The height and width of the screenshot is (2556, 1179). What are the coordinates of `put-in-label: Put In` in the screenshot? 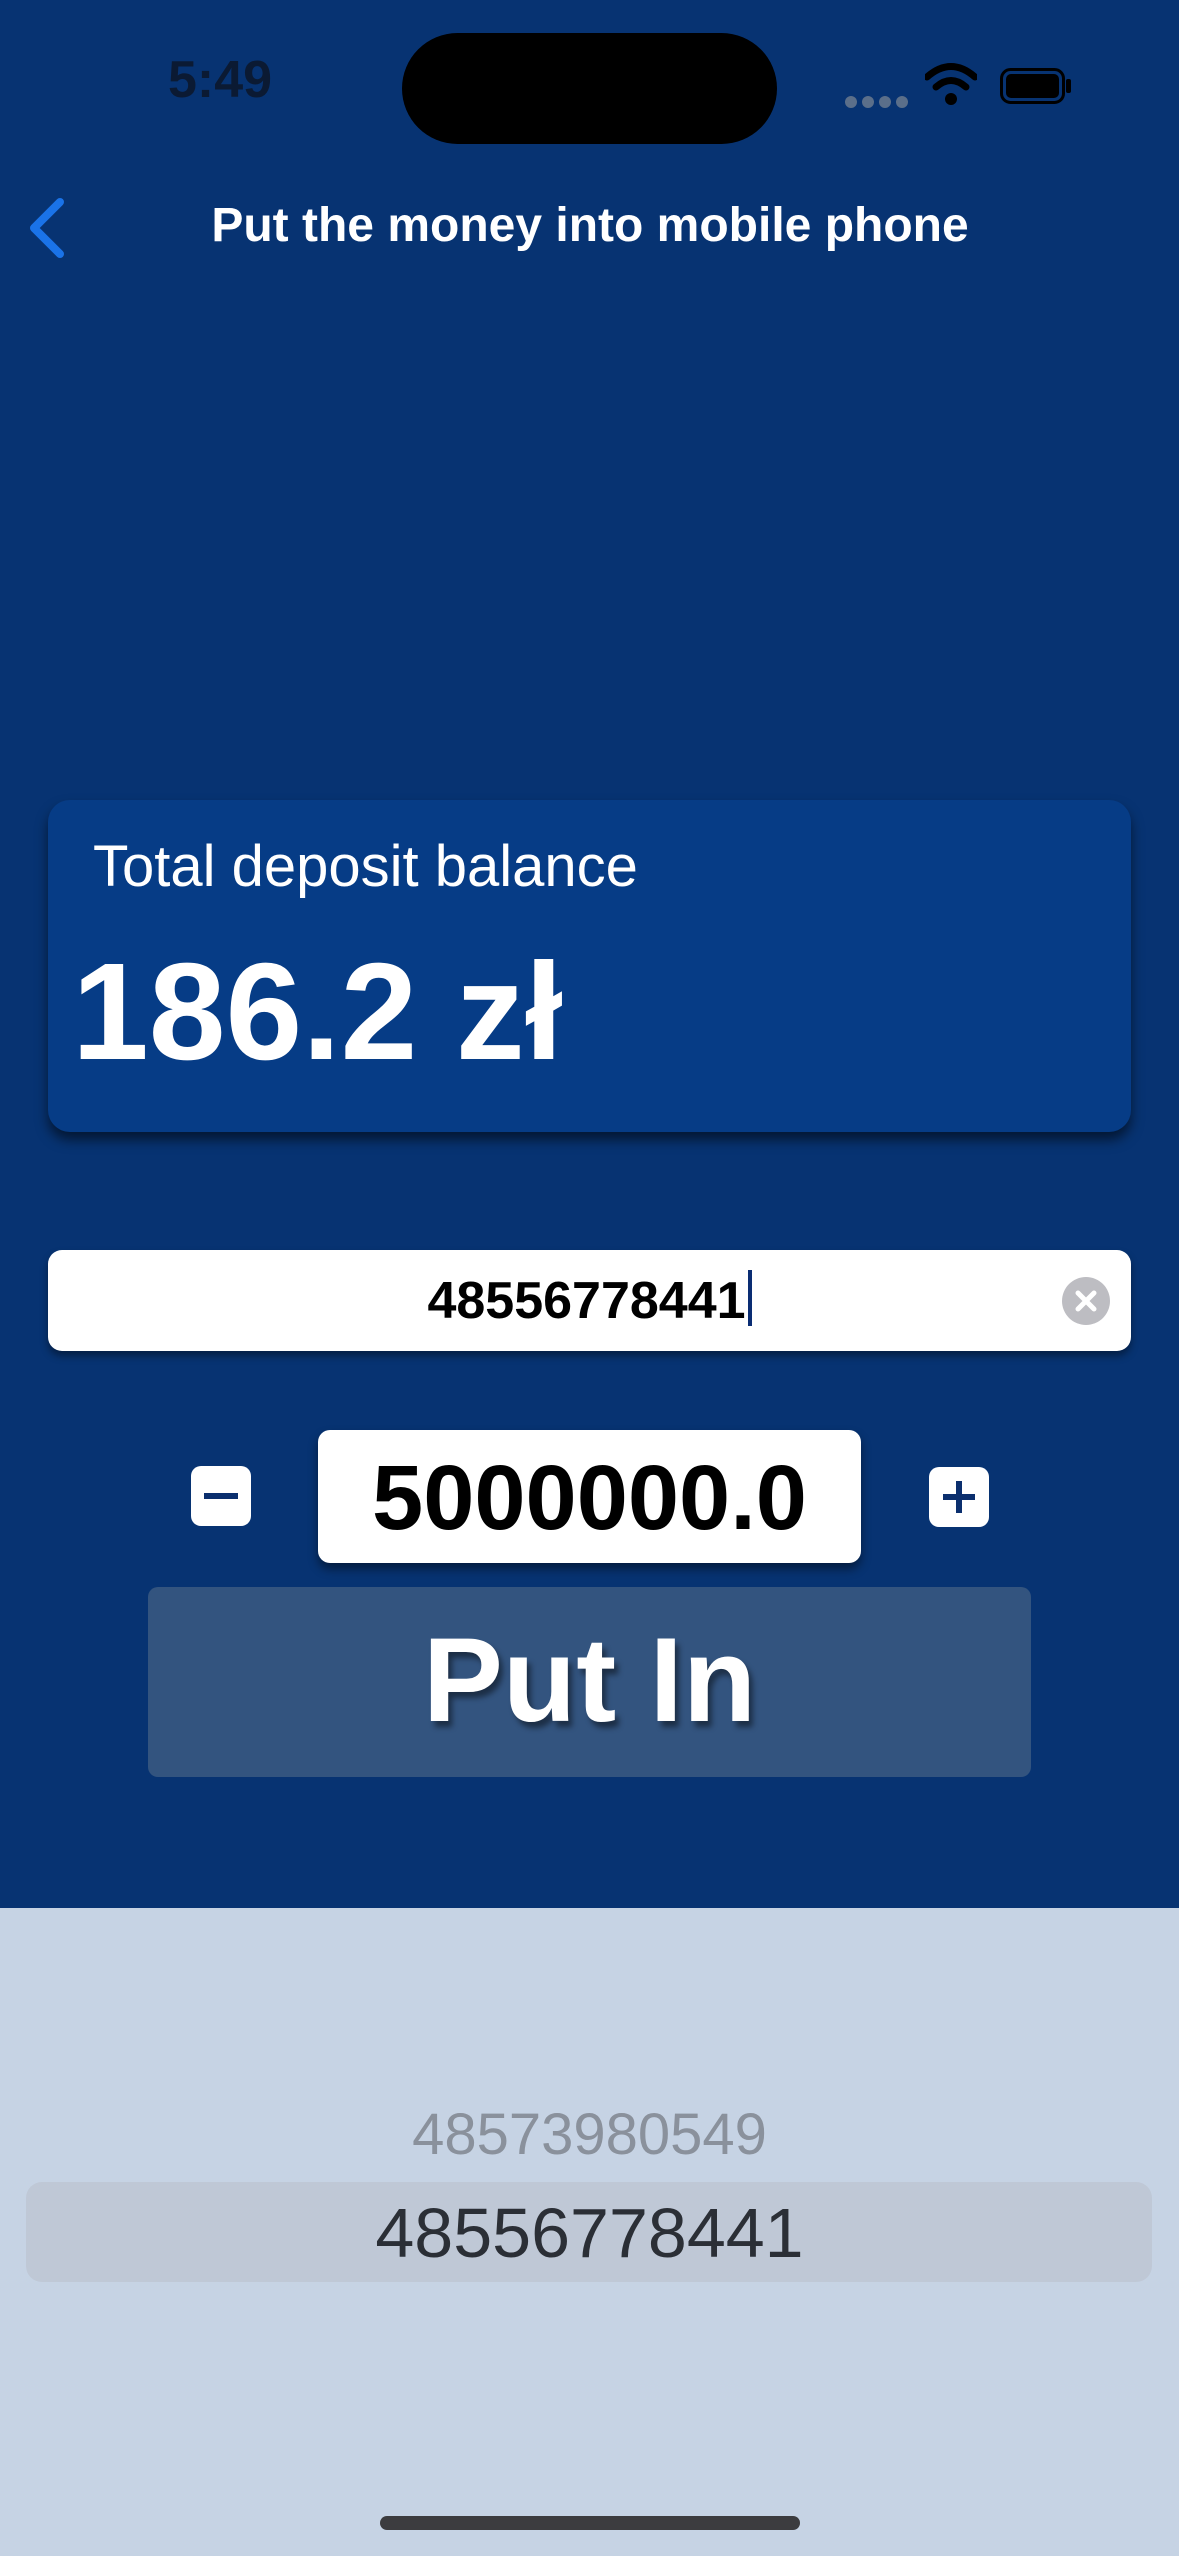 It's located at (589, 1680).